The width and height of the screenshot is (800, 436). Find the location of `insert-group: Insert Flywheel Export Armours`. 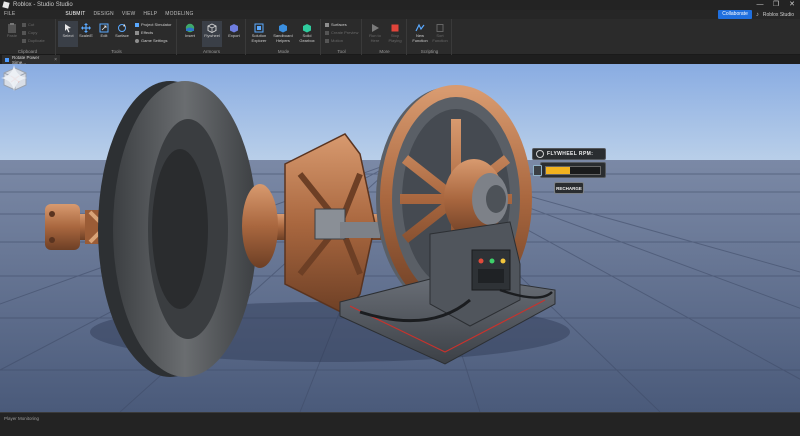

insert-group: Insert Flywheel Export Armours is located at coordinates (212, 37).